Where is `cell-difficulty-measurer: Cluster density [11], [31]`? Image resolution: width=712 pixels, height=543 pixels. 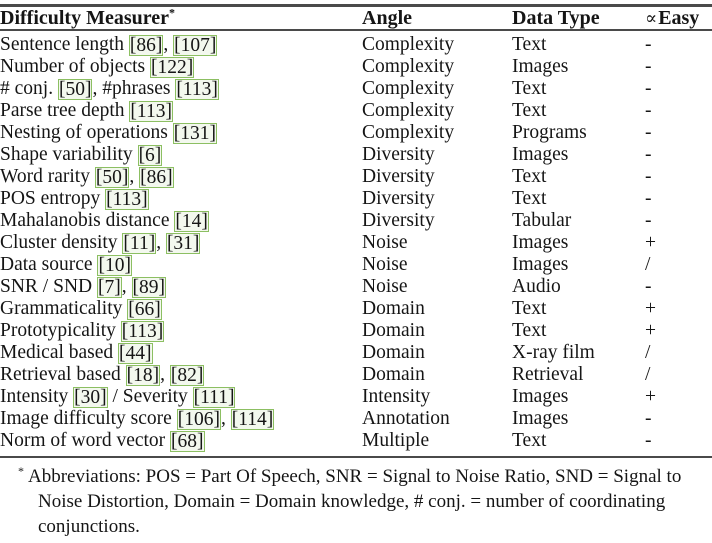 cell-difficulty-measurer: Cluster density [11], [31] is located at coordinates (100, 243).